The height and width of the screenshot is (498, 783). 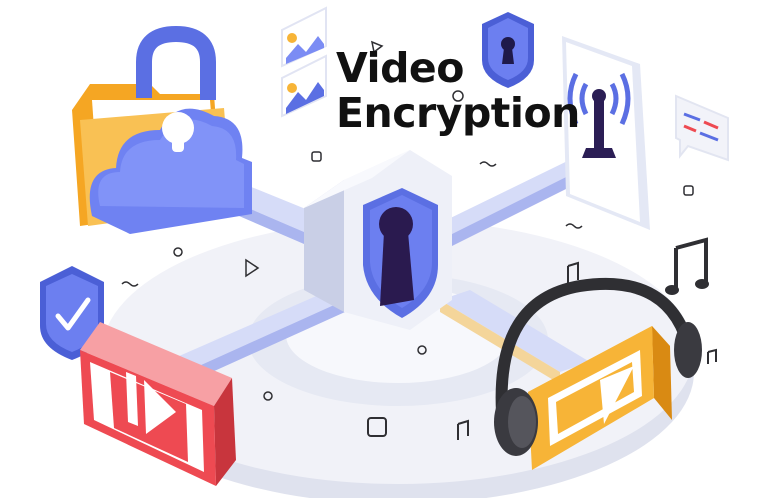 What do you see at coordinates (458, 113) in the screenshot?
I see `title-line-2: Encryption` at bounding box center [458, 113].